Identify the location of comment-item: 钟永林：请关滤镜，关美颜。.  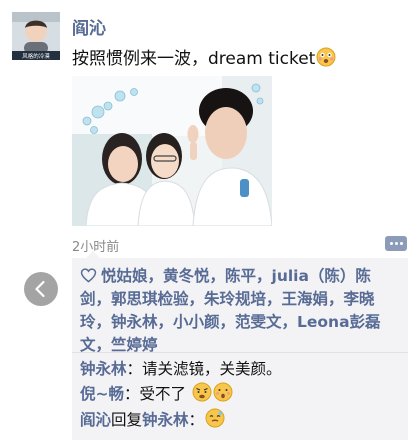
(181, 369).